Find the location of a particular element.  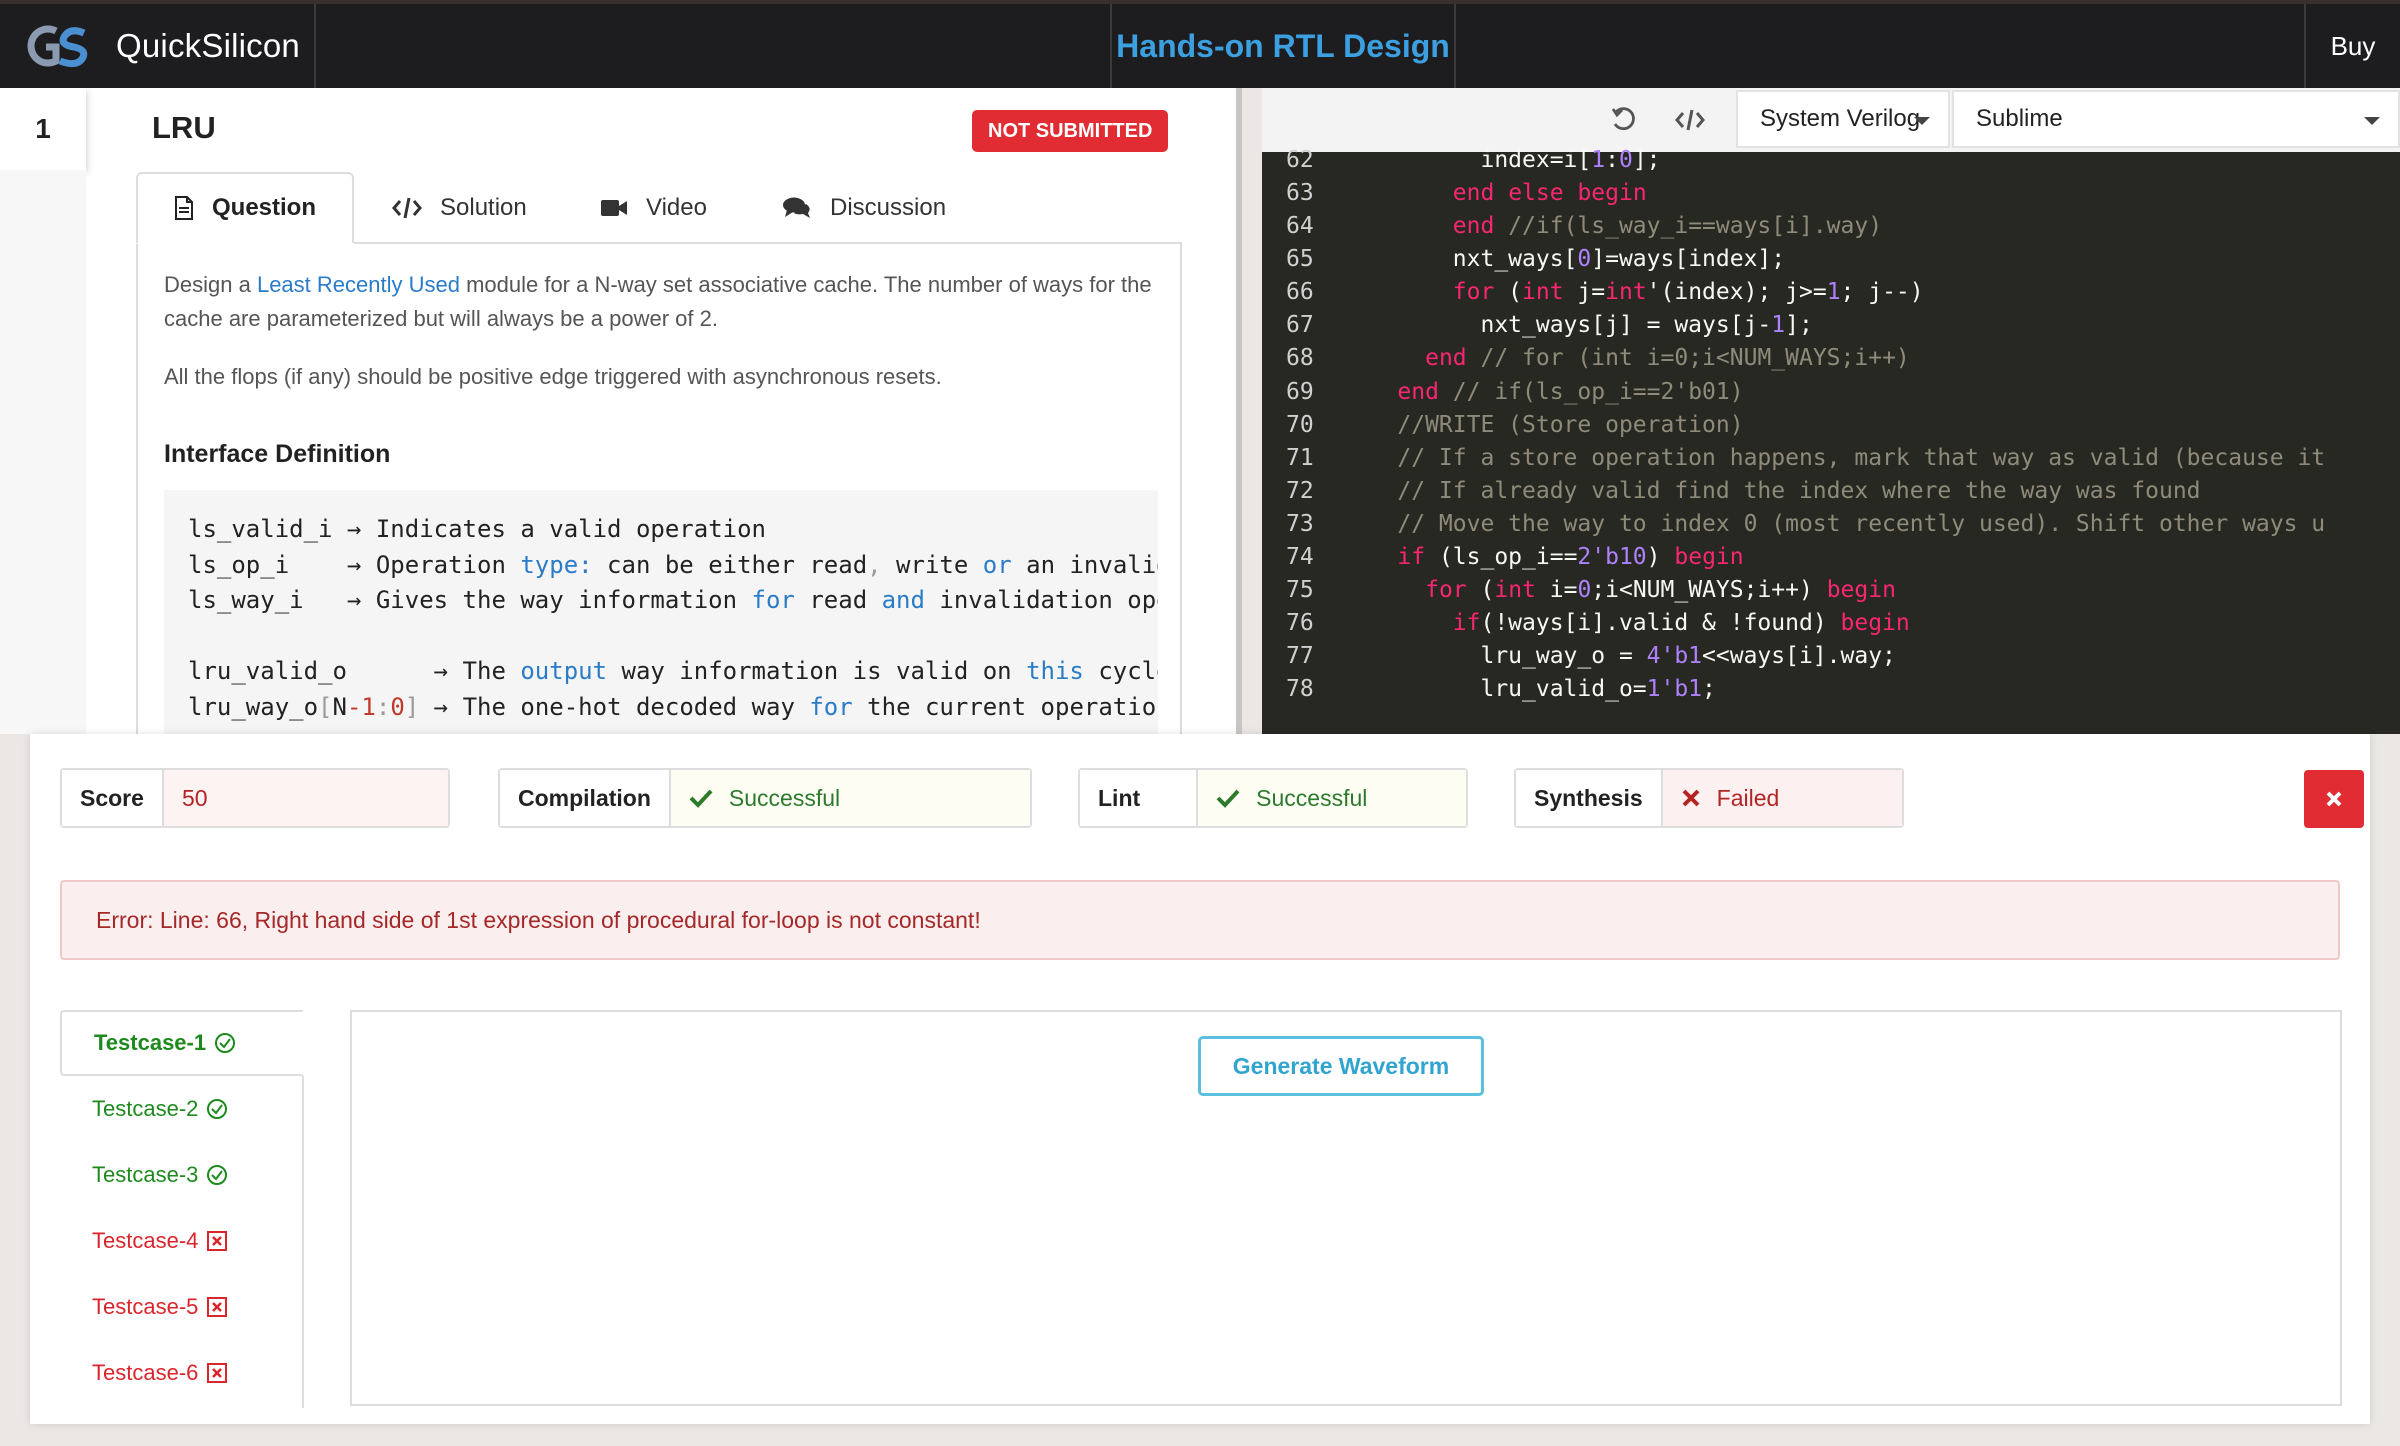

pane-splitter-handle is located at coordinates (1239, 411).